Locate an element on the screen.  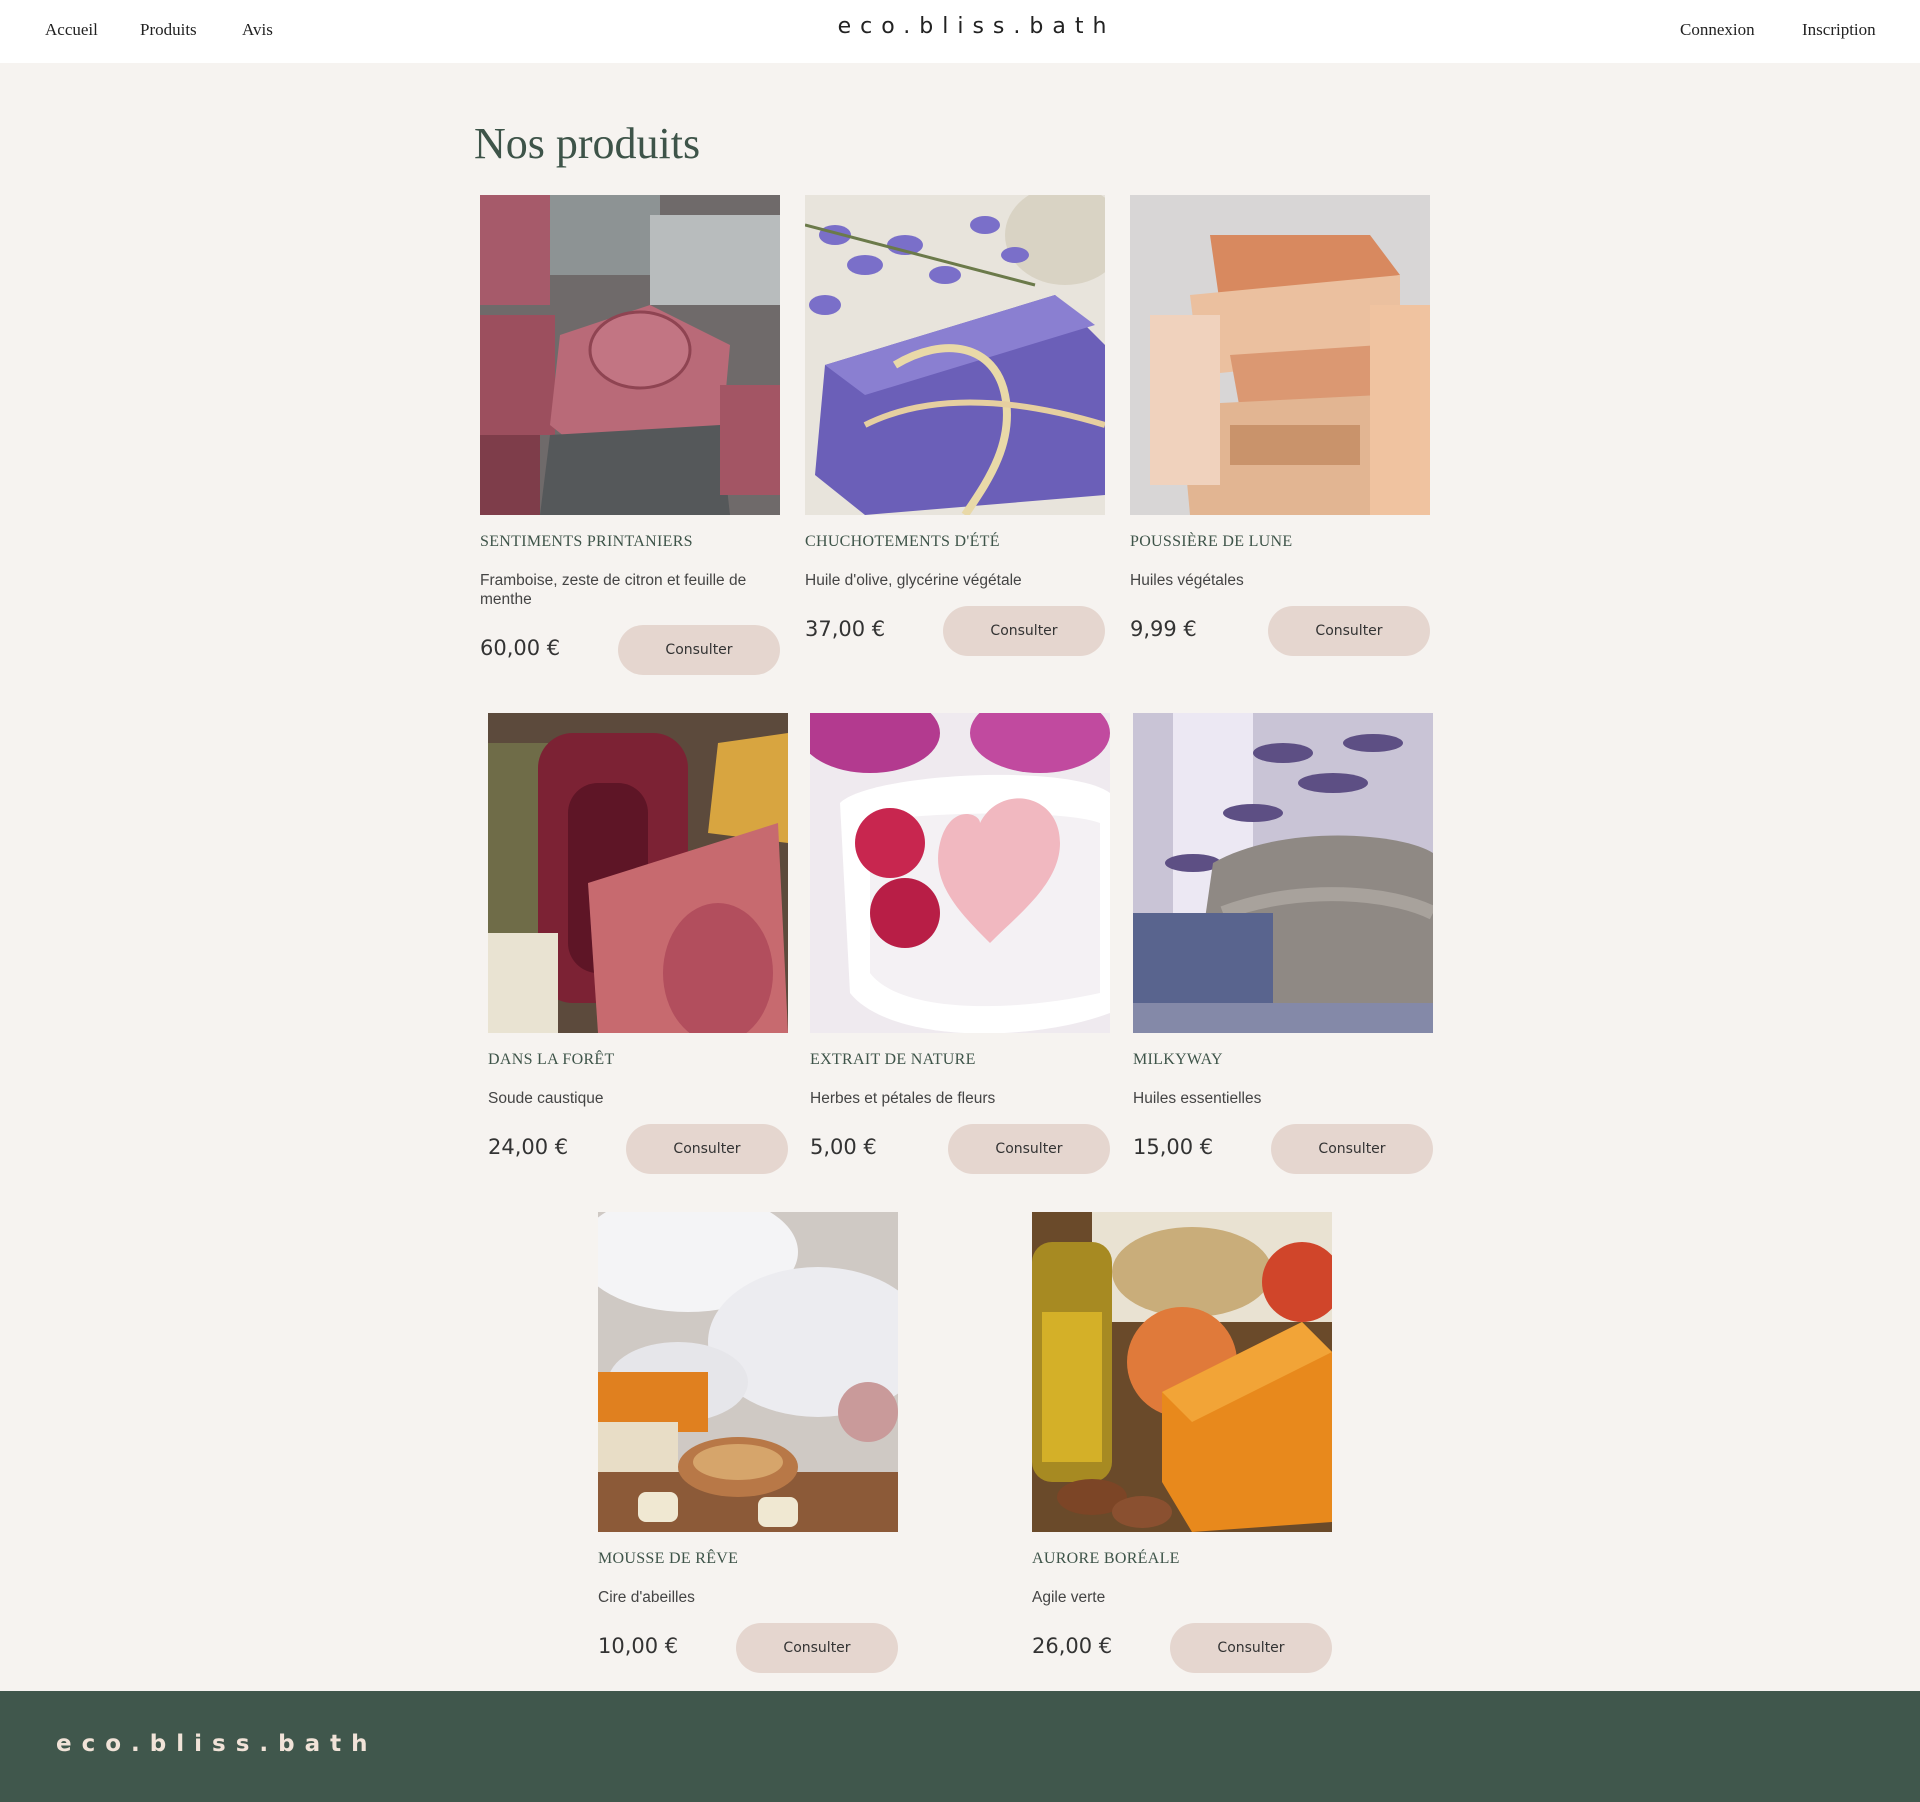
product-price: 5,00 € is located at coordinates (843, 1147).